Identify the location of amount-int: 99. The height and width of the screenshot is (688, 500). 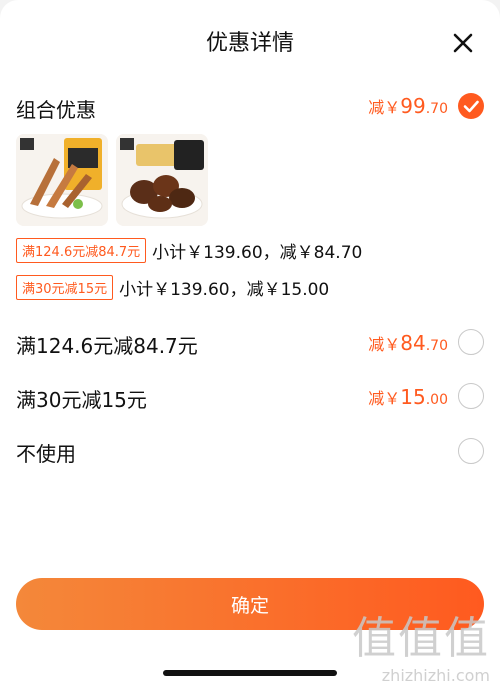
(413, 106).